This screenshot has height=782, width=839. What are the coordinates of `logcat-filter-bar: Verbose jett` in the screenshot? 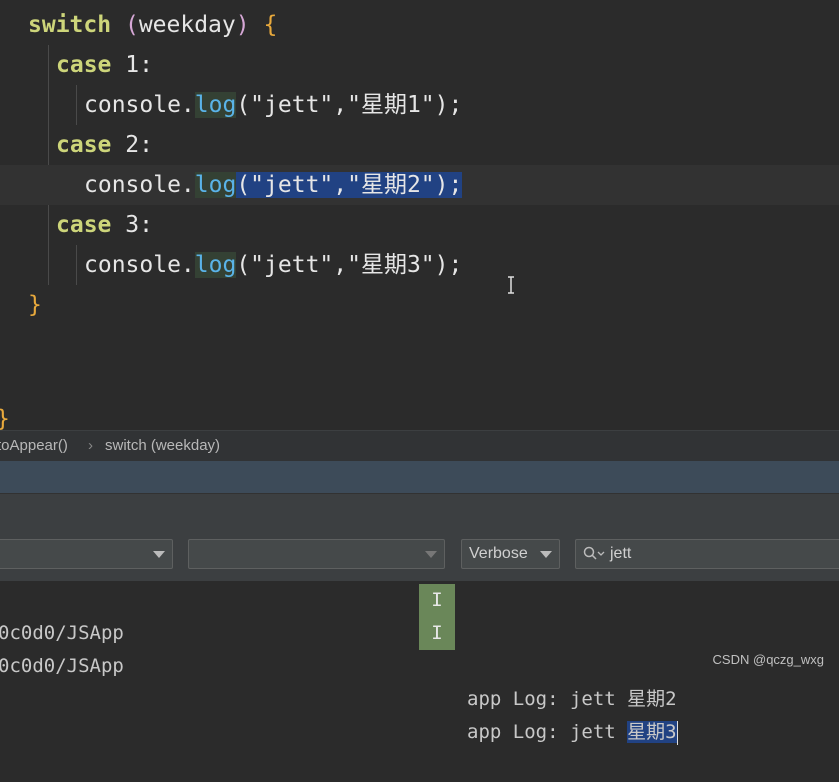 It's located at (419, 553).